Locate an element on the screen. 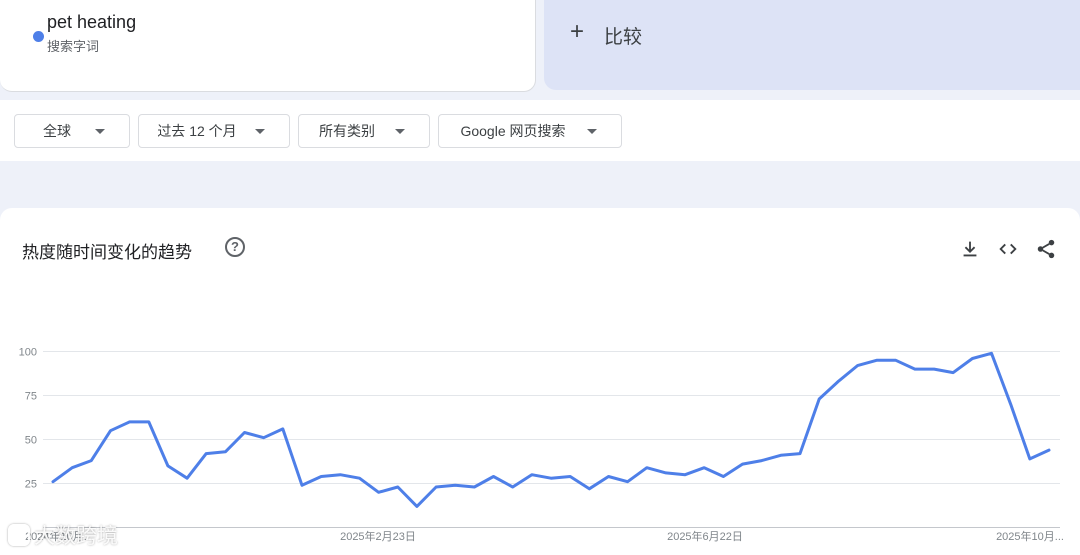 The width and height of the screenshot is (1080, 555). category-dropdown: 所有类别 is located at coordinates (364, 131).